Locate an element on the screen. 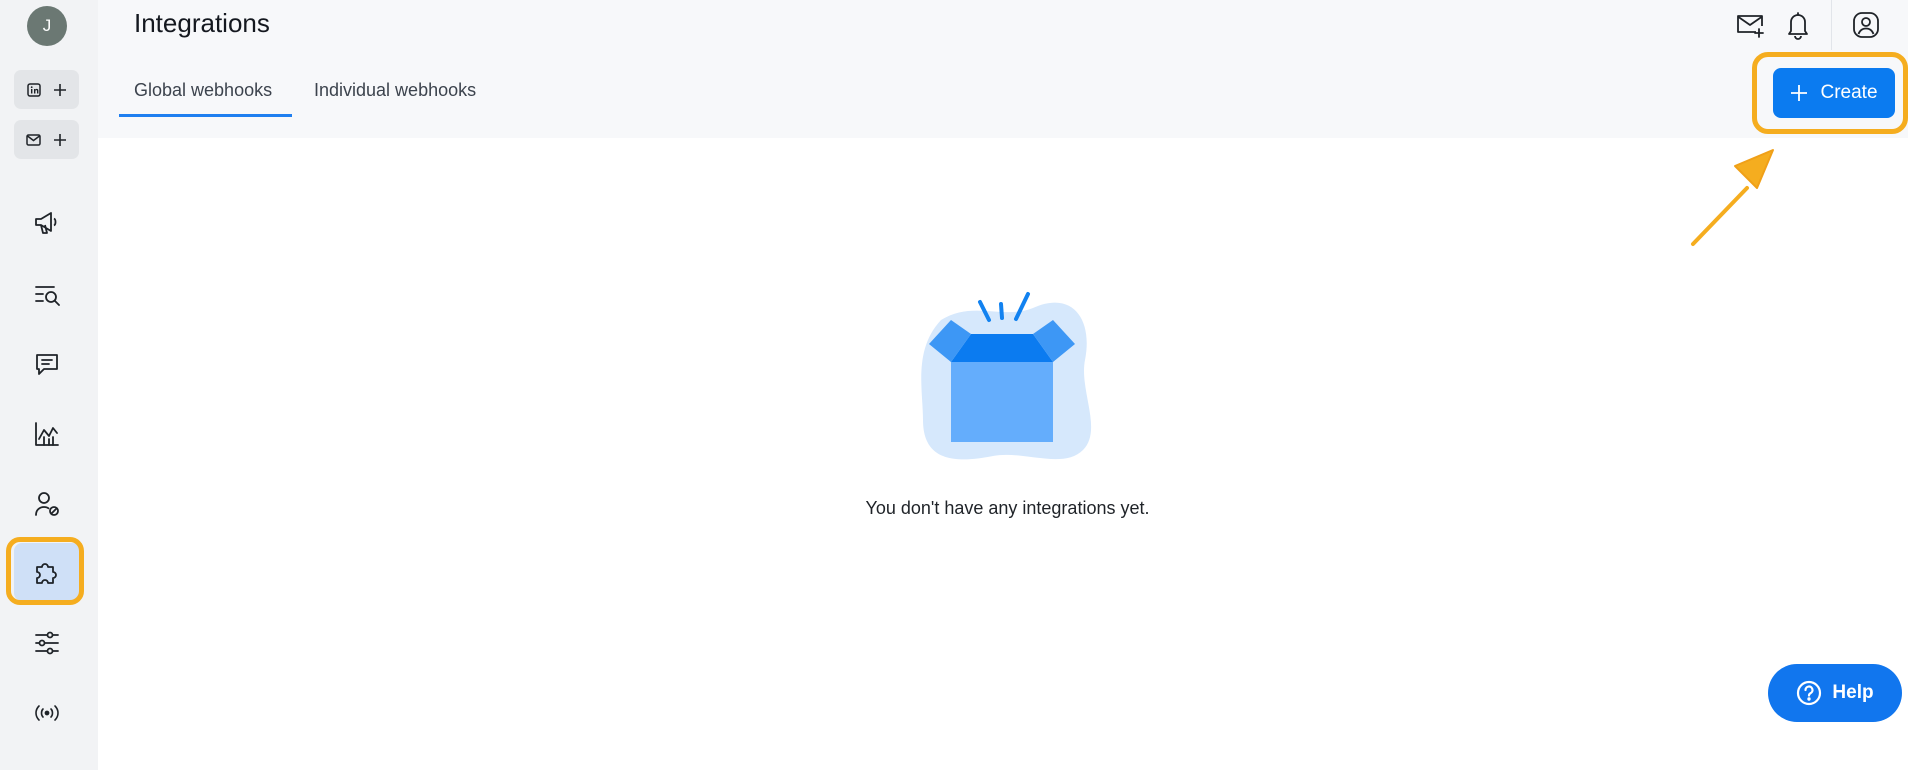 The width and height of the screenshot is (1908, 770). tab-global-webhooks: Global webhooks is located at coordinates (203, 90).